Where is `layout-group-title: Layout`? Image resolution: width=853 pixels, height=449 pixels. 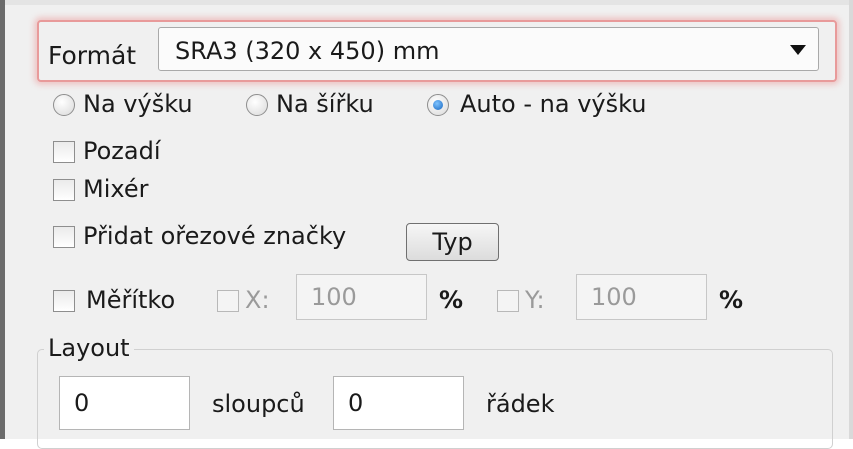 layout-group-title: Layout is located at coordinates (89, 348).